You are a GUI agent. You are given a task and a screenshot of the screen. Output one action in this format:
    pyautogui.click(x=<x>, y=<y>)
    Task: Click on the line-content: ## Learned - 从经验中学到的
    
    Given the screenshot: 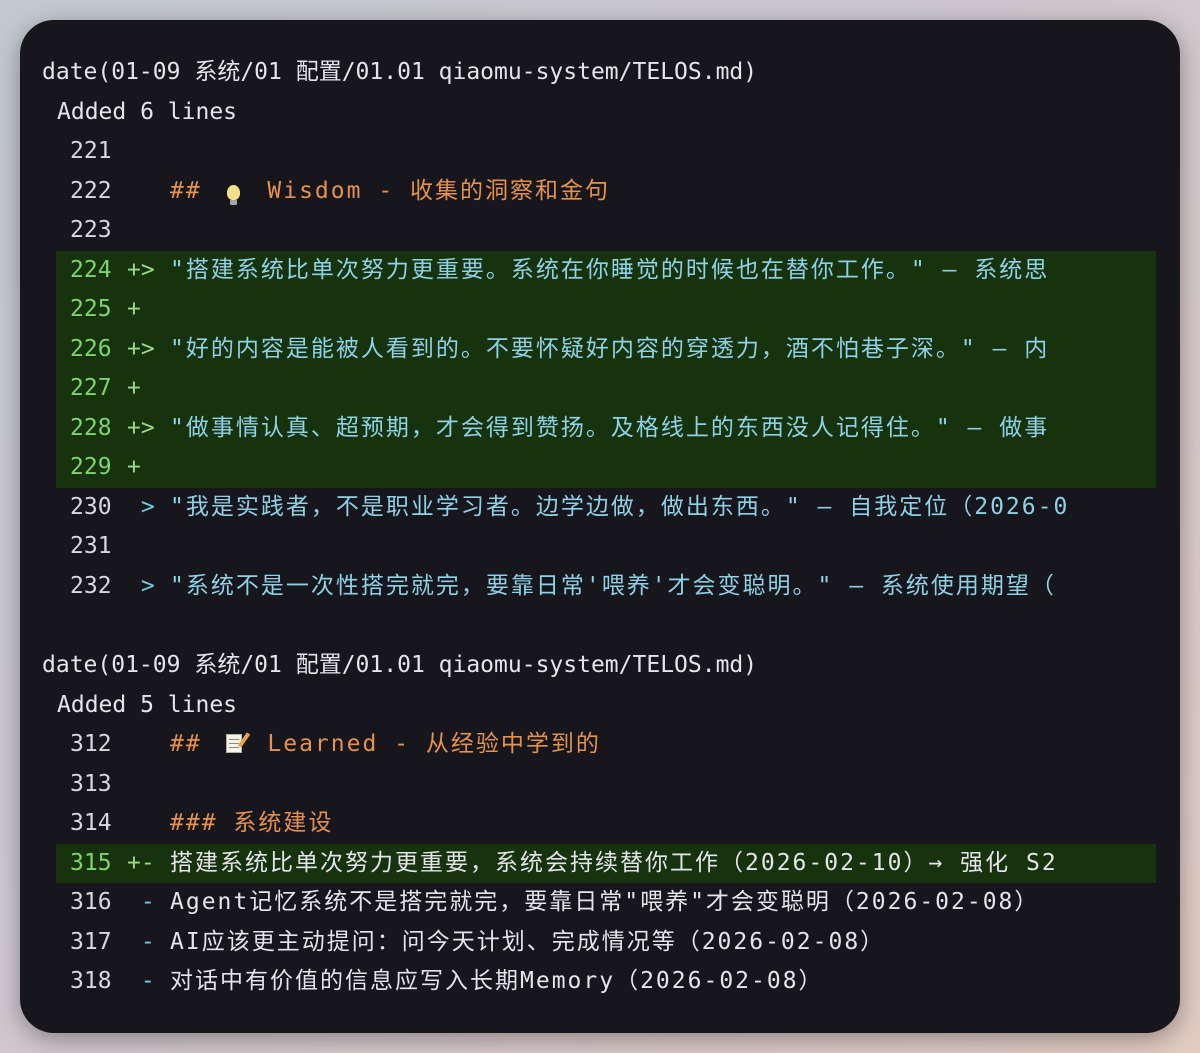 What is the action you would take?
    pyautogui.click(x=663, y=745)
    